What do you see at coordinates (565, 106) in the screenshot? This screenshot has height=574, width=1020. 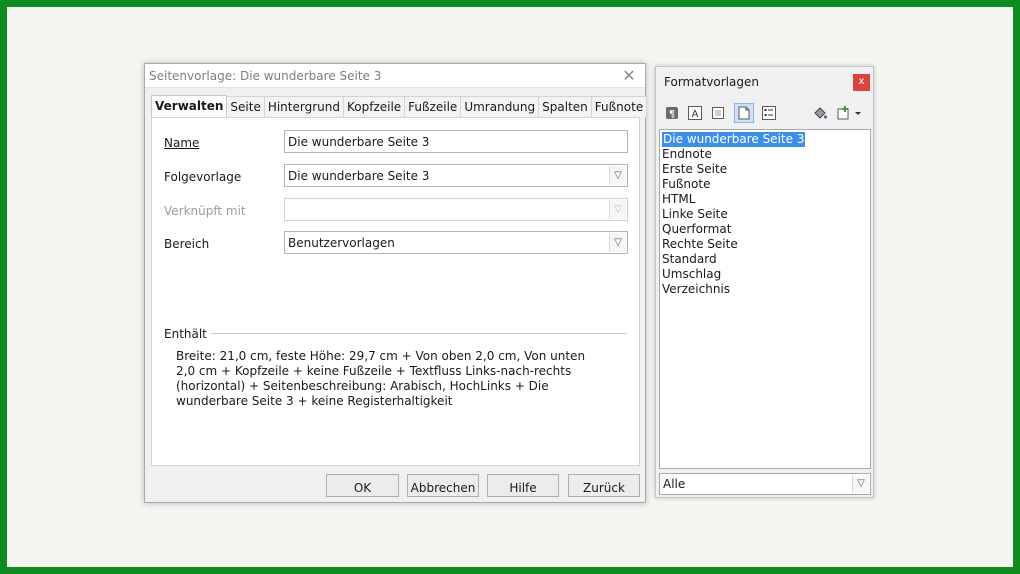 I see `tab-spalten: Spalten` at bounding box center [565, 106].